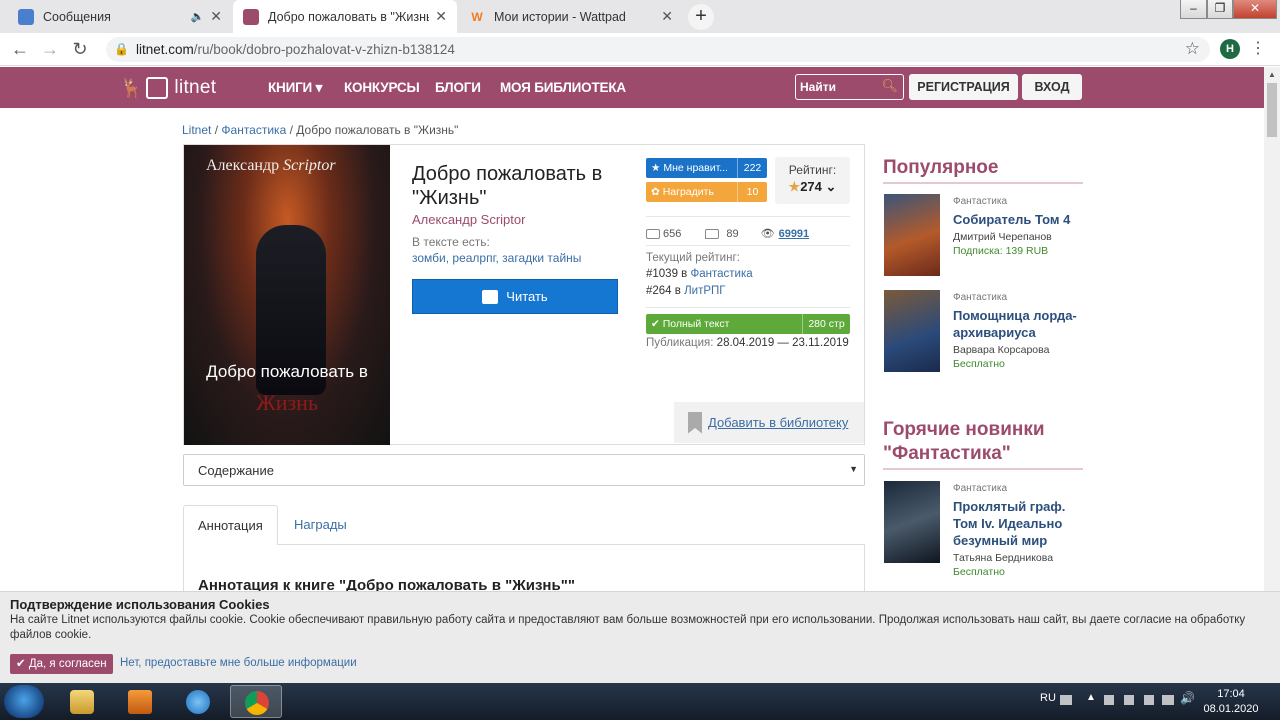  Describe the element at coordinates (24, 701) in the screenshot. I see `windows-start-button` at that location.